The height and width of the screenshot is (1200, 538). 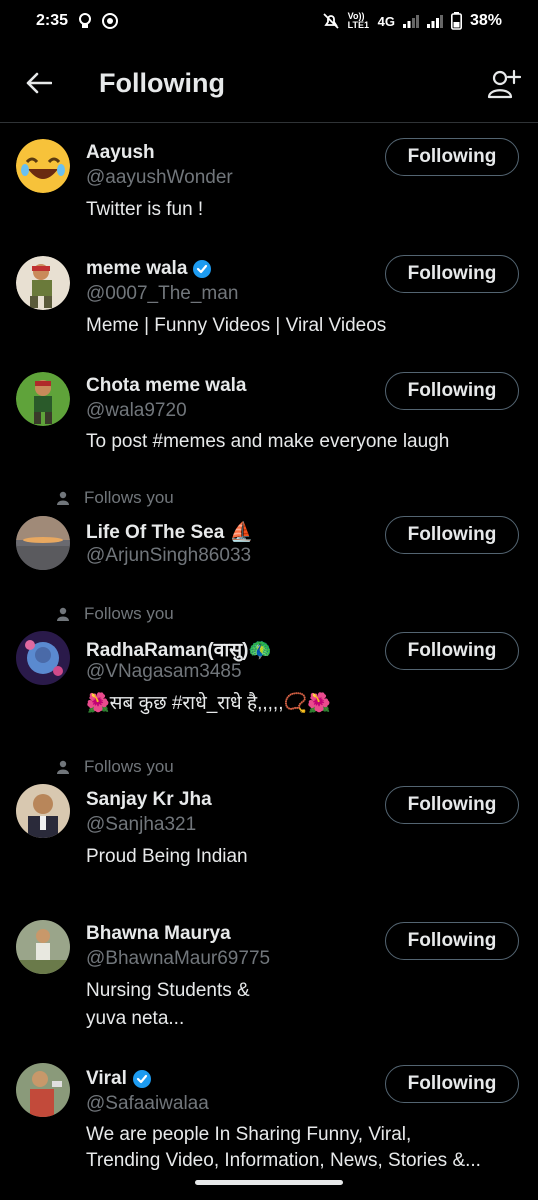 What do you see at coordinates (149, 799) in the screenshot?
I see `user-name: Sanjay Kr Jha` at bounding box center [149, 799].